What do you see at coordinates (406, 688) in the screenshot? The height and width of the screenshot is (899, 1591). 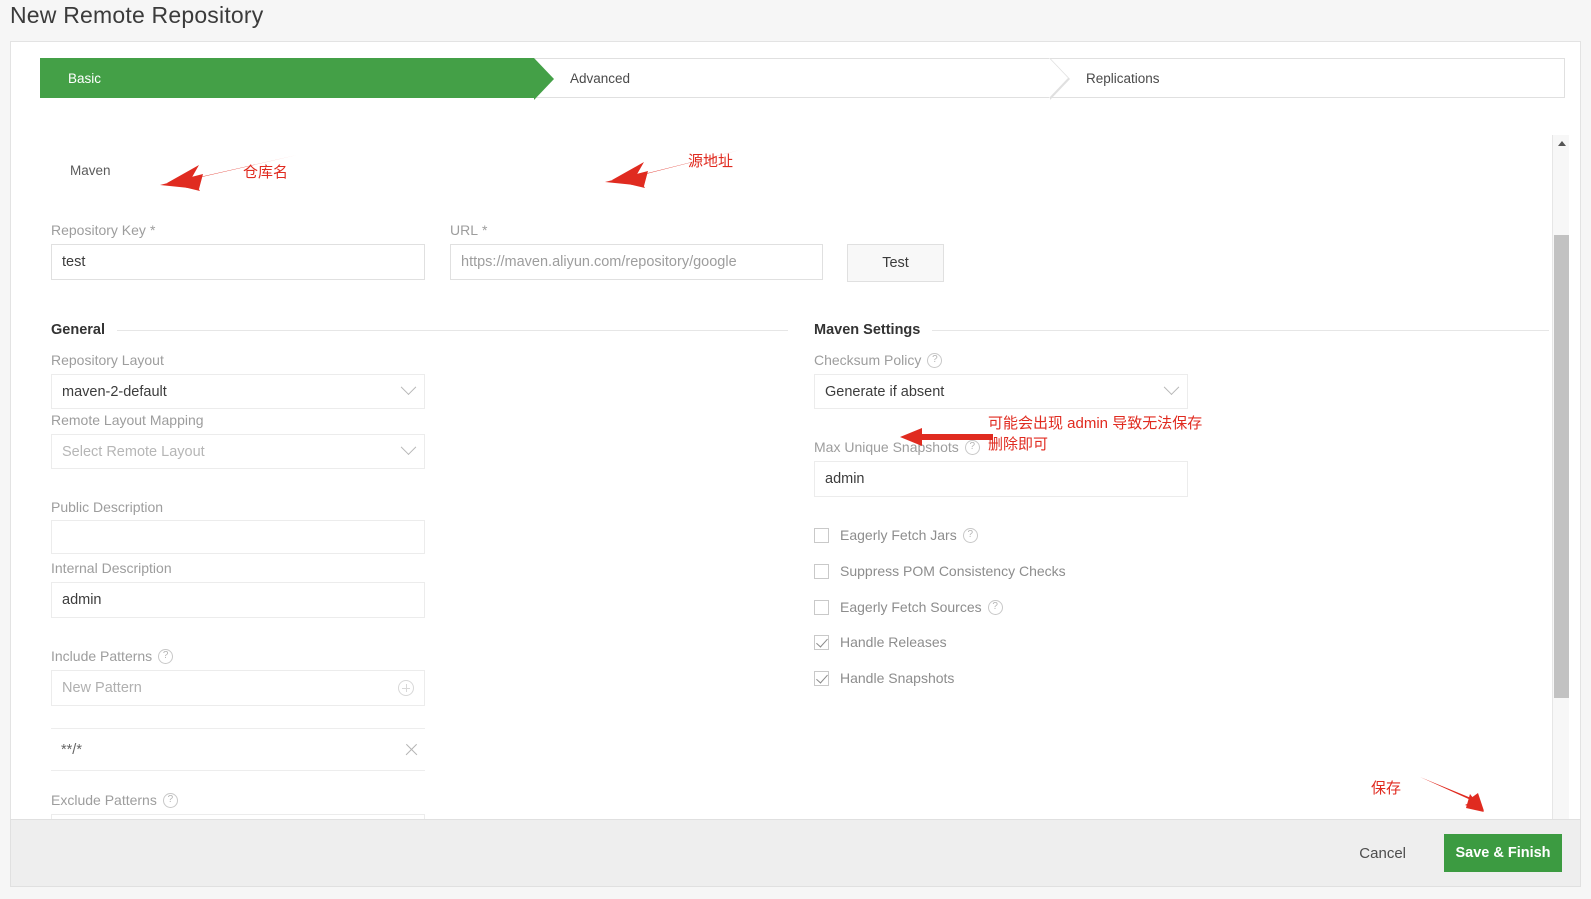 I see `plus-circle-icon` at bounding box center [406, 688].